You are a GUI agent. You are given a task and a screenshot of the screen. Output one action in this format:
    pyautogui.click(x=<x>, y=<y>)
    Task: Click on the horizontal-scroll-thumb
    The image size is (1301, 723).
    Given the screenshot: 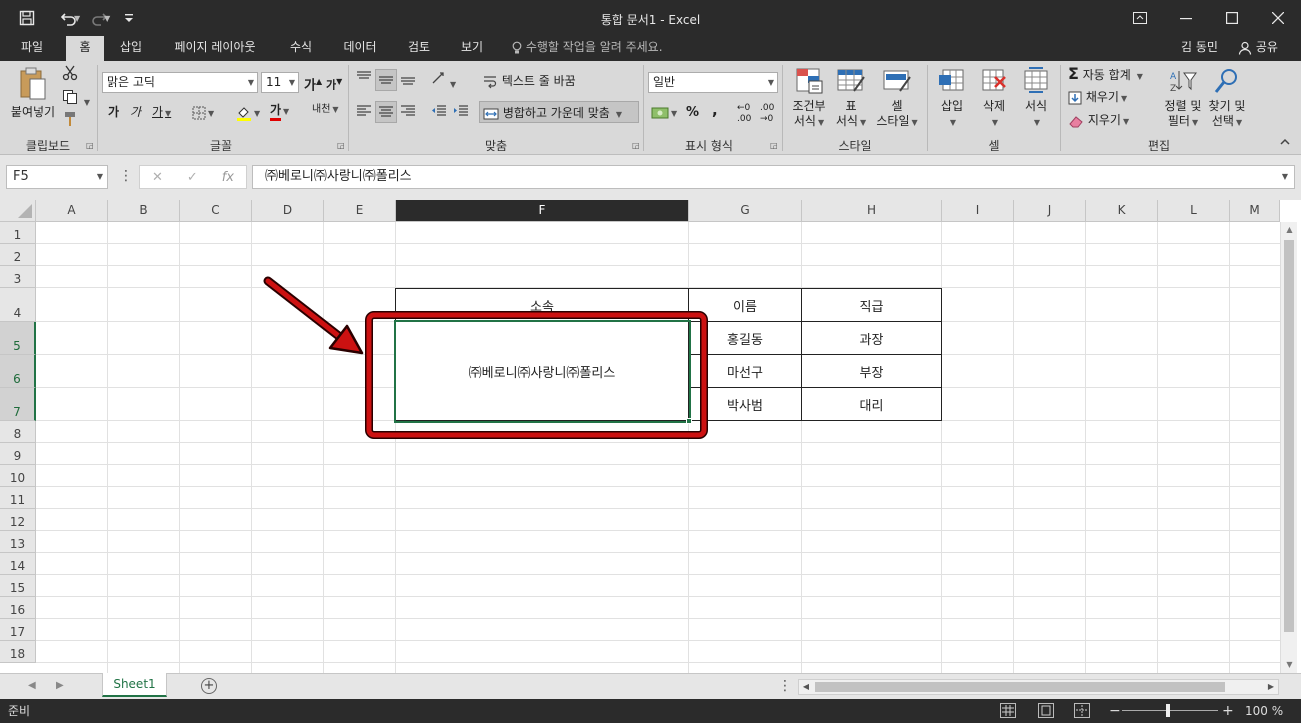 What is the action you would take?
    pyautogui.click(x=1020, y=687)
    